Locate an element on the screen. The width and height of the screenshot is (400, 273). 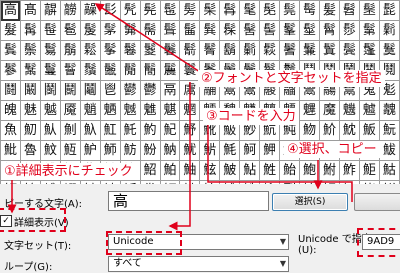
character-cell: 髠 is located at coordinates (130, 10).